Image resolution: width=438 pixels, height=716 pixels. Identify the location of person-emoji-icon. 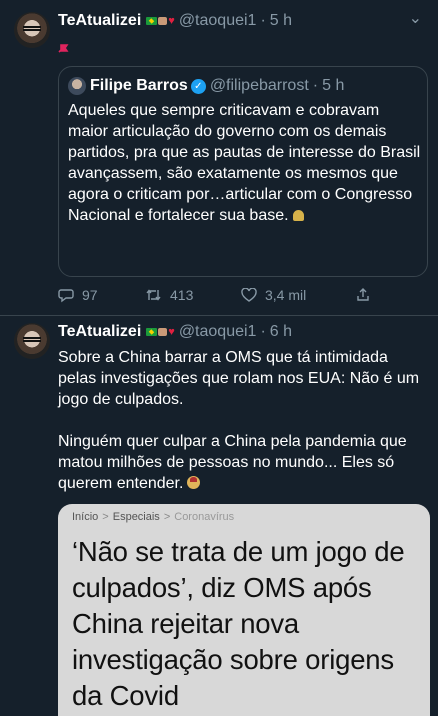
(298, 215).